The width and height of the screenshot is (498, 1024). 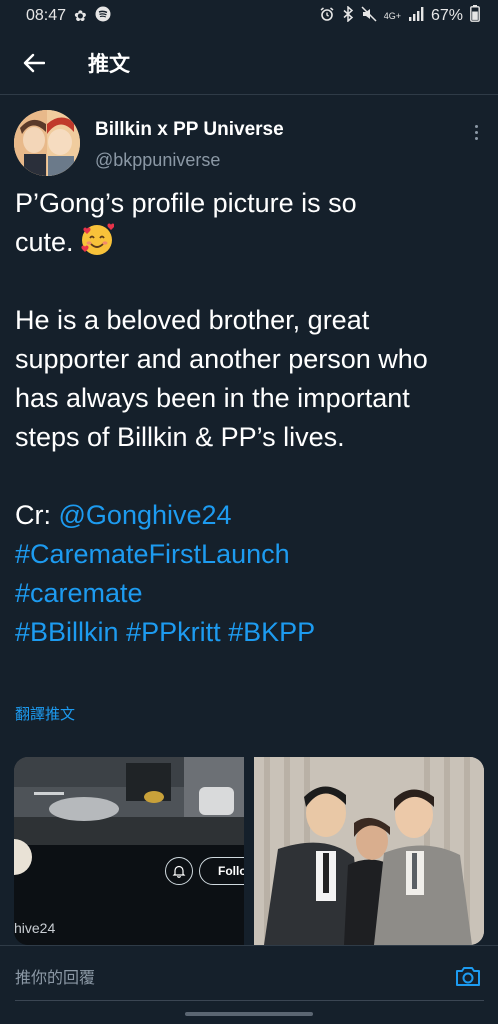 What do you see at coordinates (67, 632) in the screenshot?
I see `hashtag-link: #BBillkin` at bounding box center [67, 632].